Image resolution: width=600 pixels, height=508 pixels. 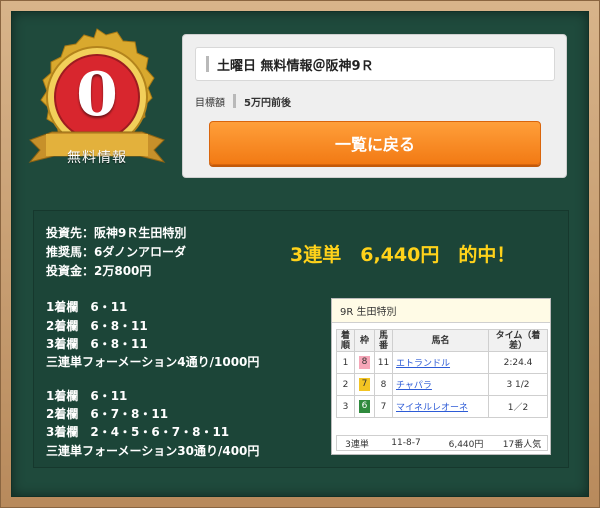 What do you see at coordinates (97, 158) in the screenshot?
I see `medal-label: 無料情報` at bounding box center [97, 158].